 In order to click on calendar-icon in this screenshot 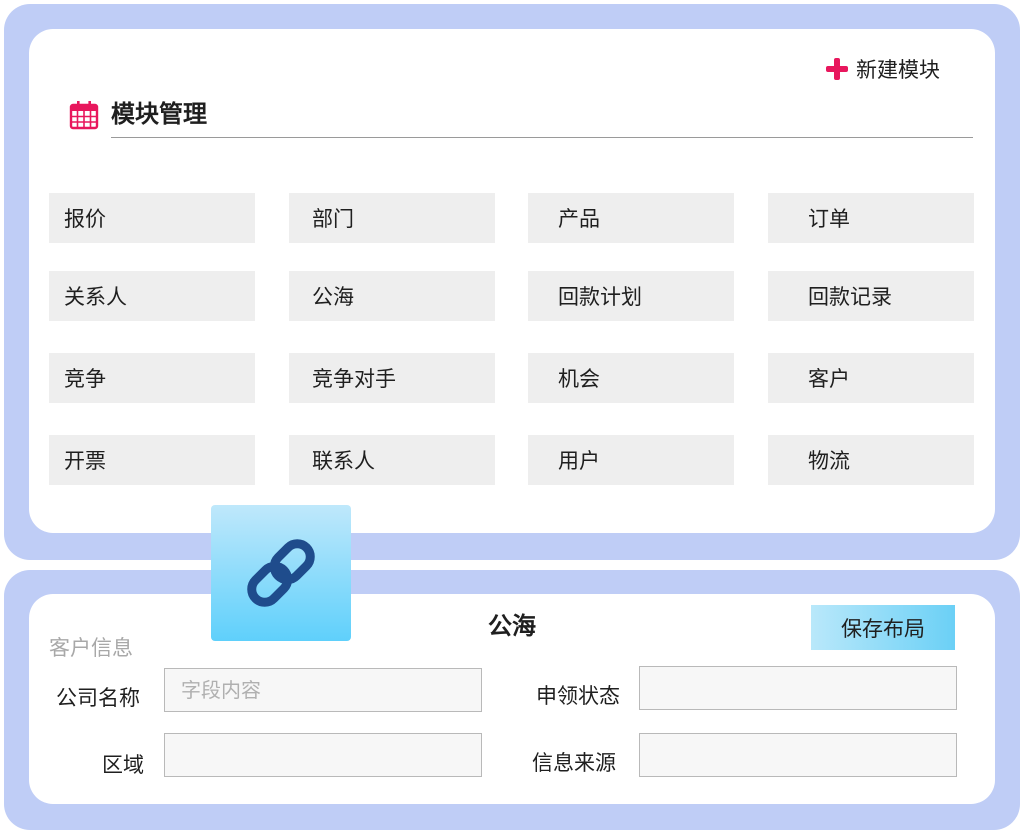, I will do `click(84, 115)`.